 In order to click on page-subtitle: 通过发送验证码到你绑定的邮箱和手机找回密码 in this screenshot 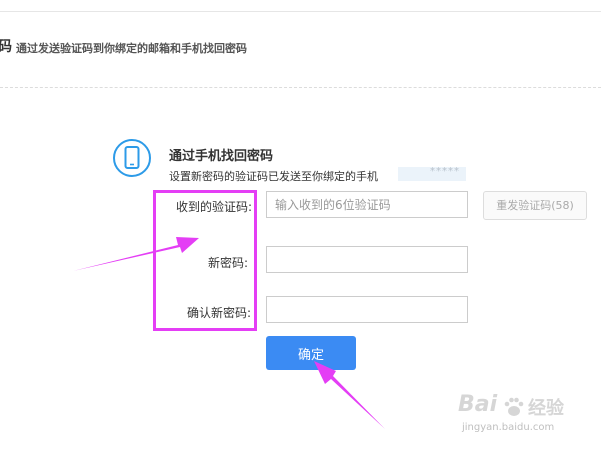, I will do `click(131, 48)`.